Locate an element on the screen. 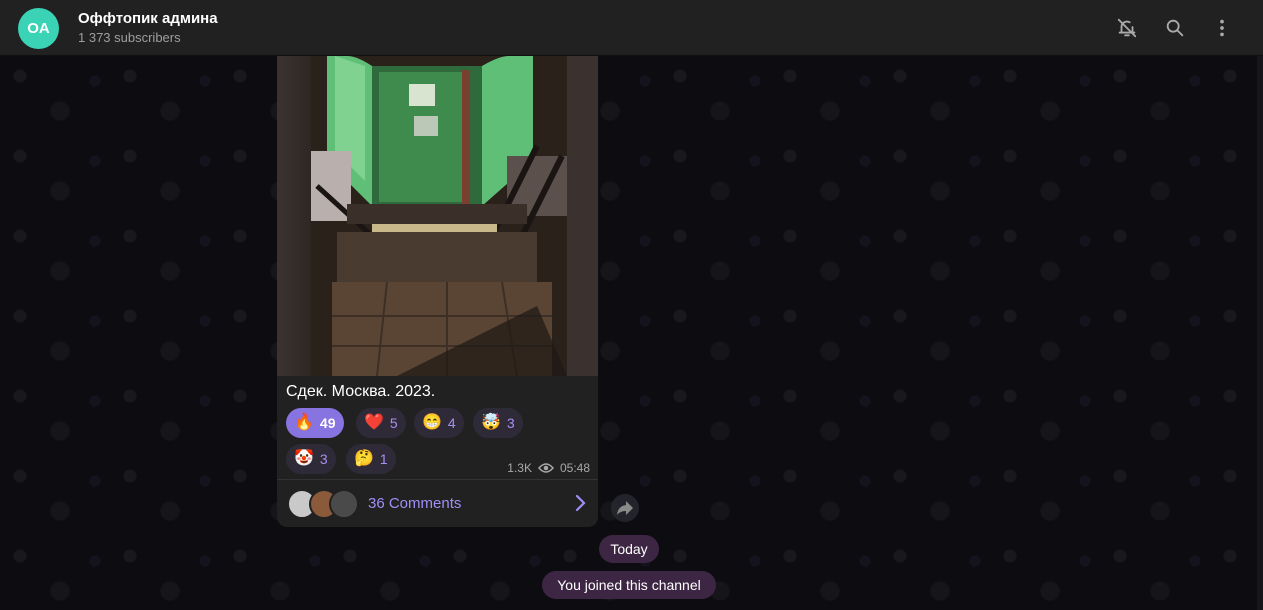 Image resolution: width=1263 pixels, height=610 pixels. more-vertical-icon is located at coordinates (1222, 28).